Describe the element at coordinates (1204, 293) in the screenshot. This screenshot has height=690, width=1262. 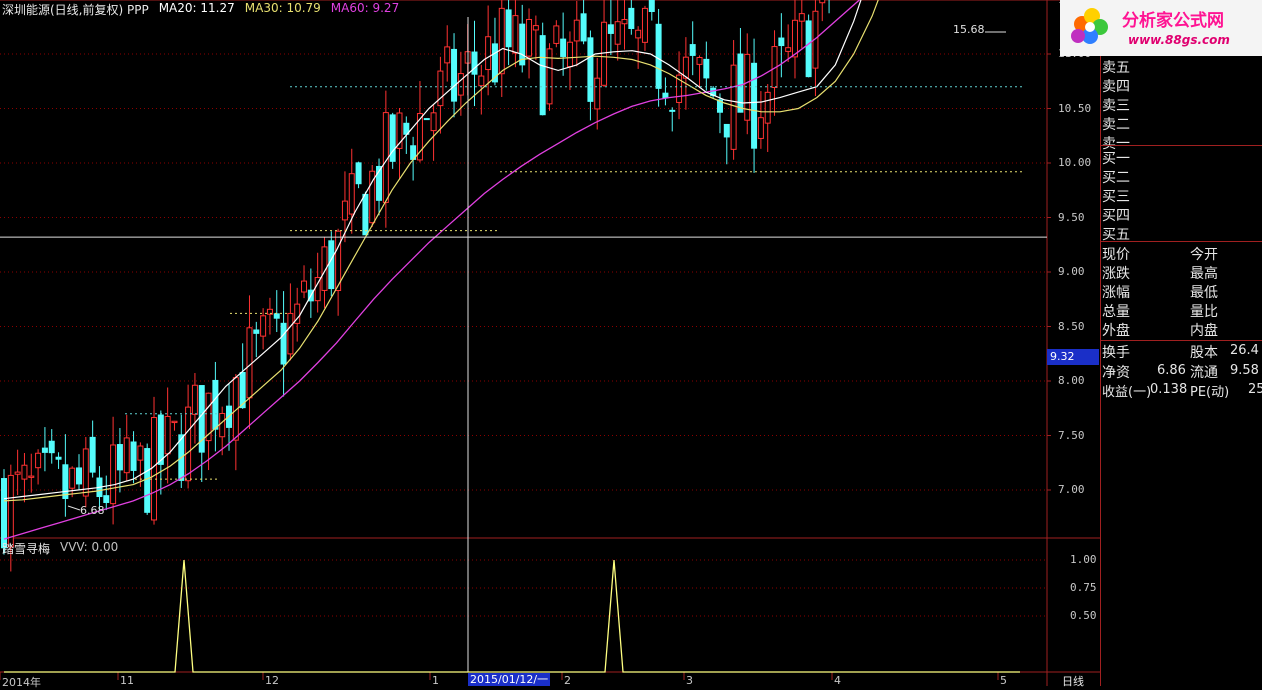
I see `quote-label-right: 最低` at that location.